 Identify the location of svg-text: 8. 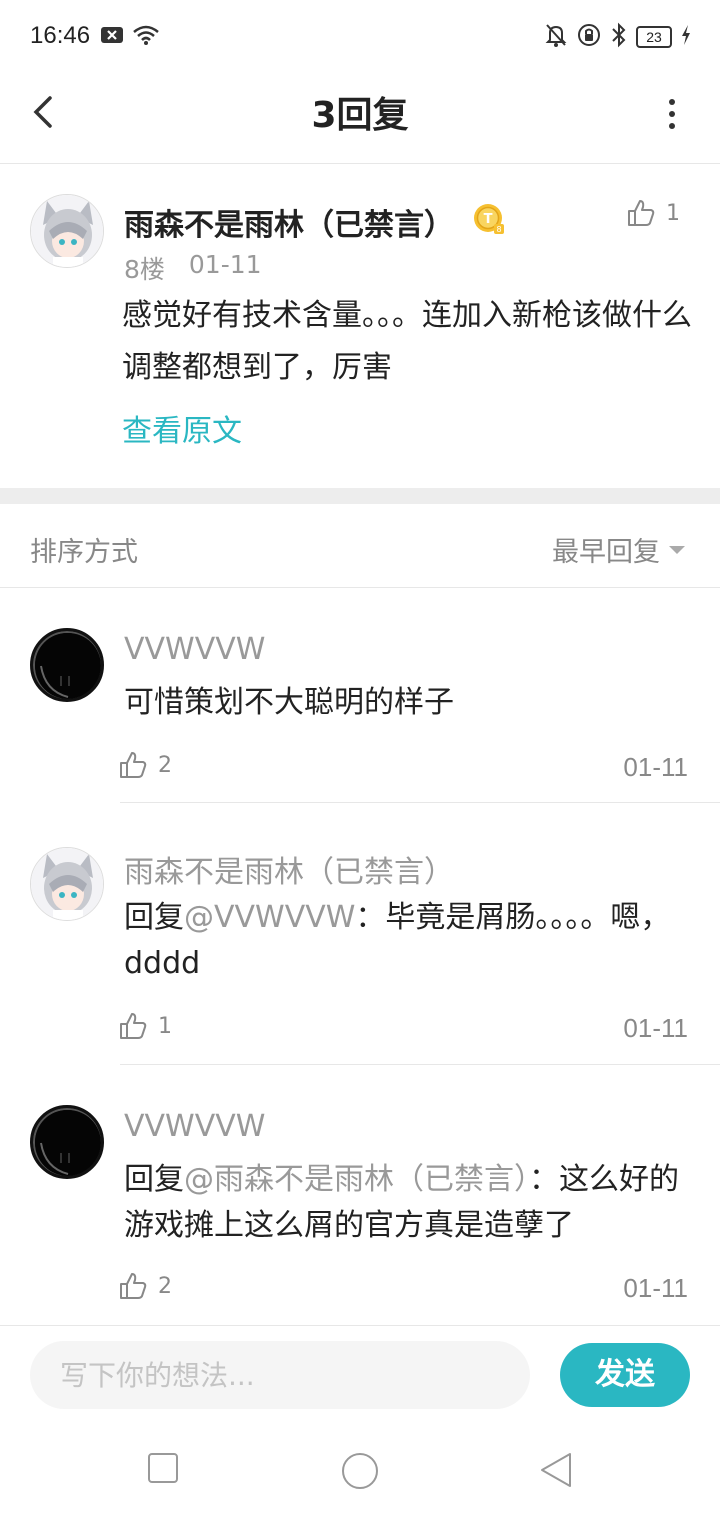
(498, 229).